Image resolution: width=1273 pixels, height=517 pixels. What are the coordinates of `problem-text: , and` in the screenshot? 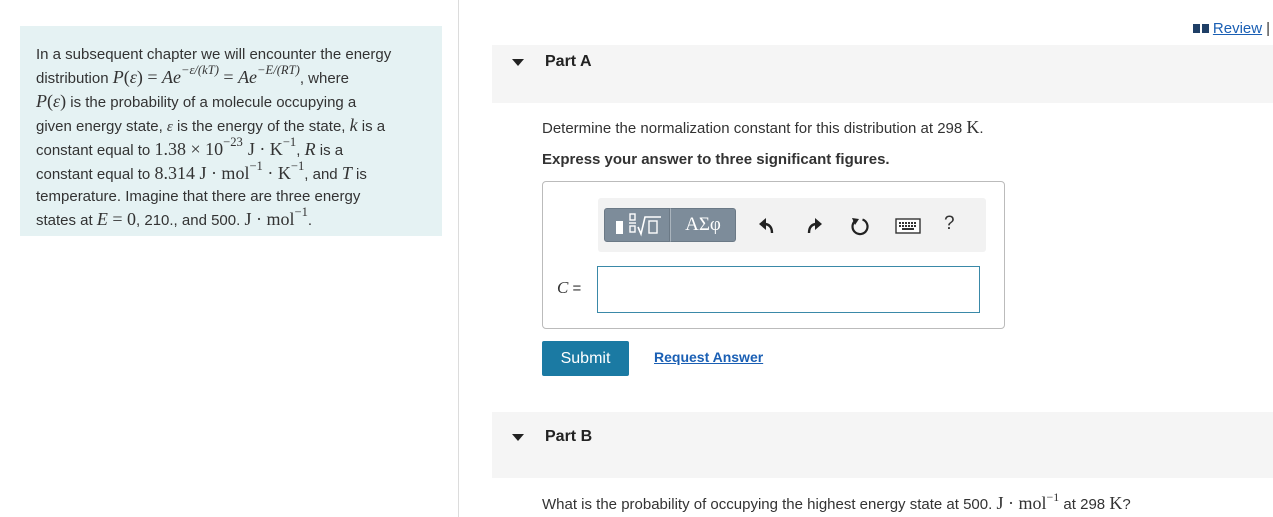 It's located at (321, 174).